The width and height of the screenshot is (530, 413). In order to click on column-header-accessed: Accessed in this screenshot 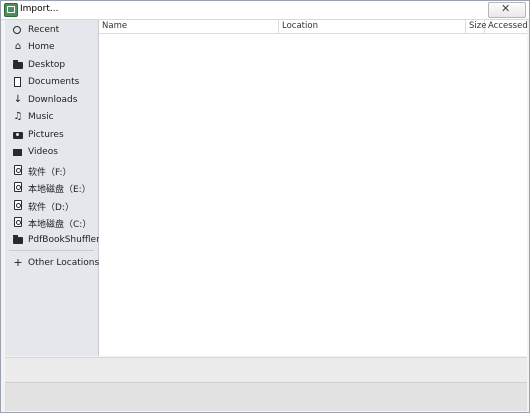, I will do `click(506, 26)`.